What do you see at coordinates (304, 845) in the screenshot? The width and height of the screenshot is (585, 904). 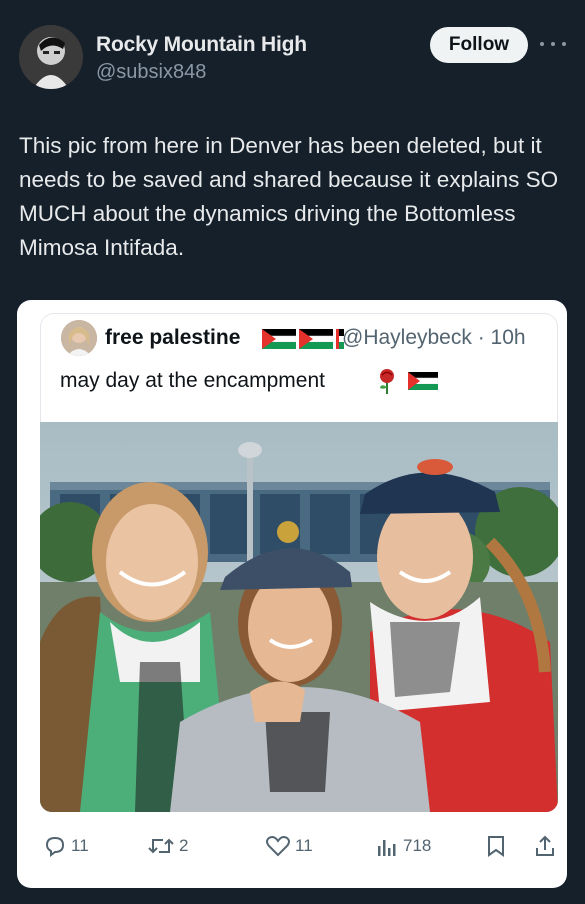 I see `like-count: 11` at bounding box center [304, 845].